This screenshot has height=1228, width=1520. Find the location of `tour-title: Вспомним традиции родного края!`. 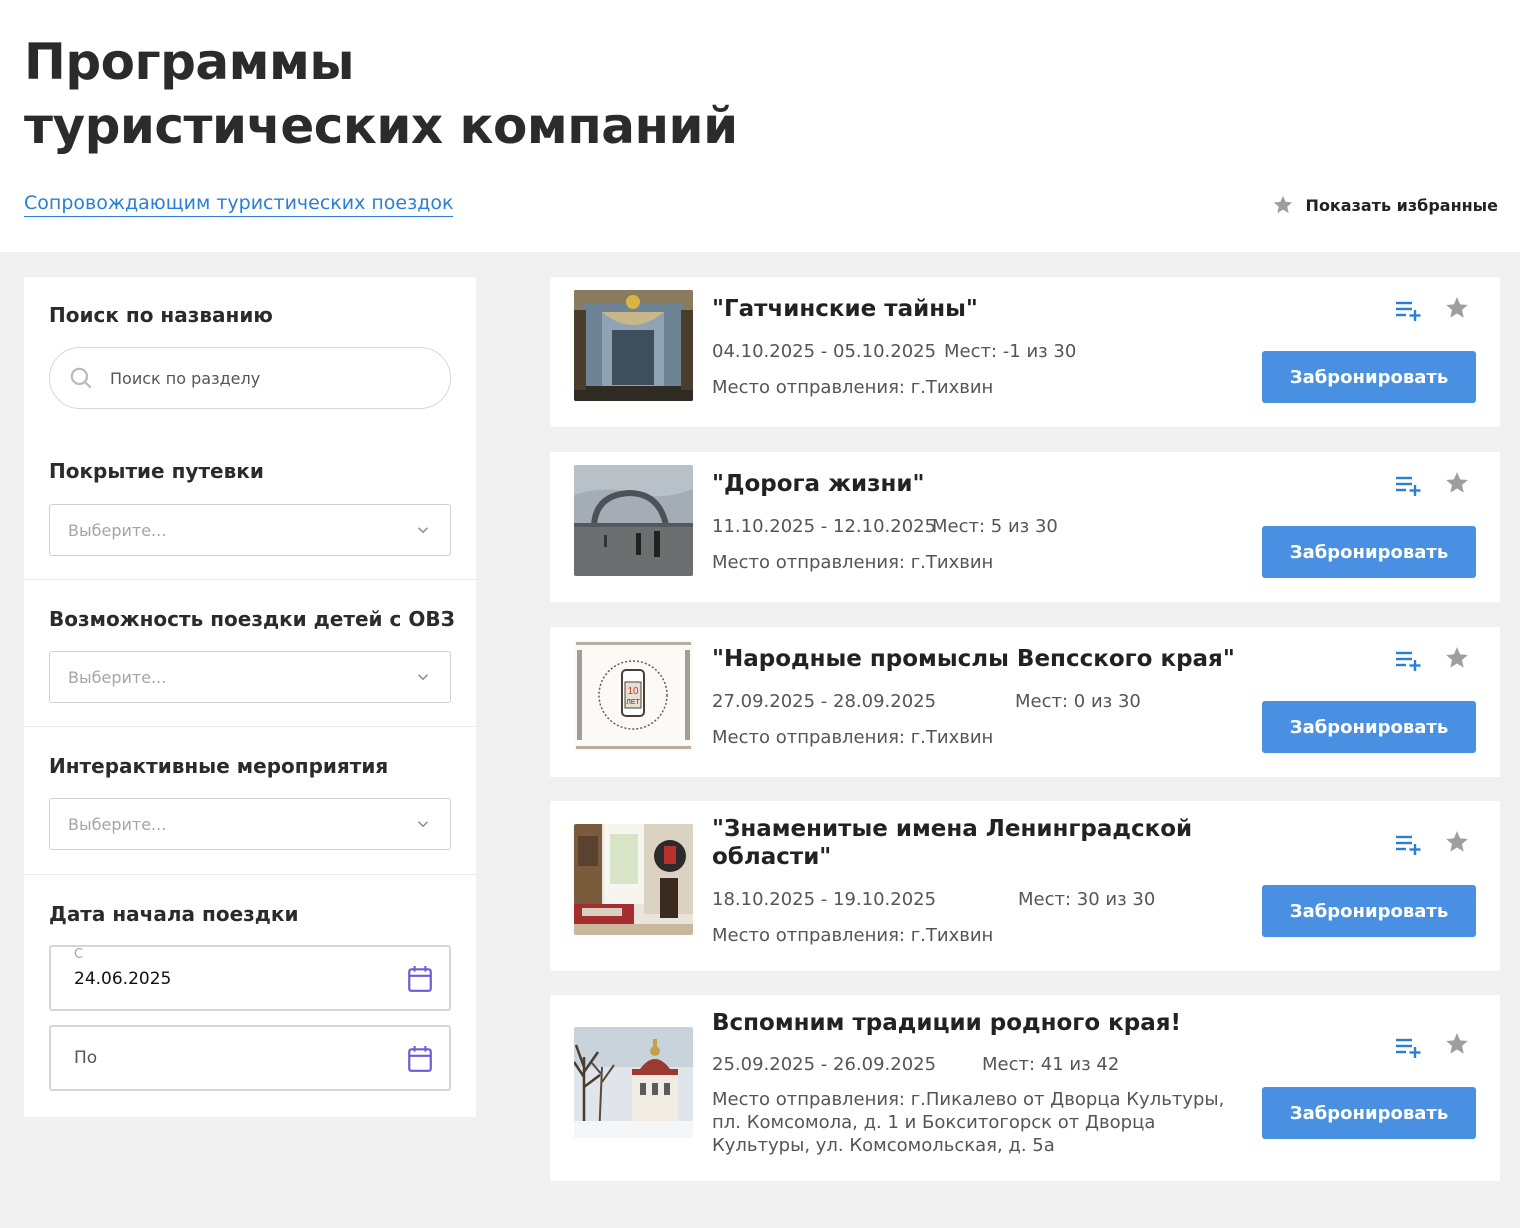

tour-title: Вспомним традиции родного края! is located at coordinates (972, 1023).